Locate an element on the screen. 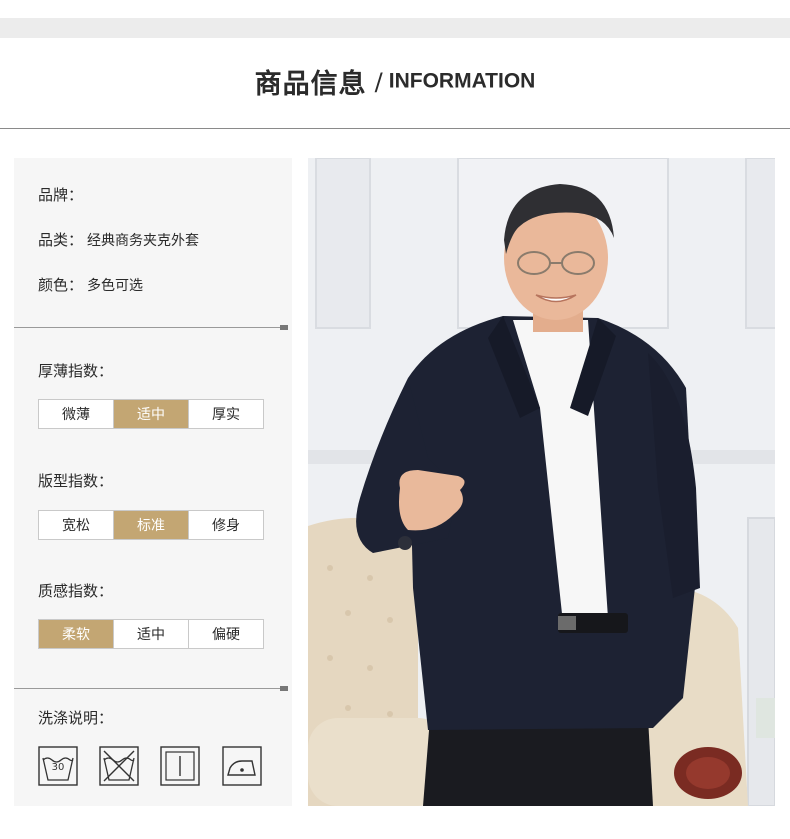 The height and width of the screenshot is (839, 790). iron-low-icon is located at coordinates (242, 766).